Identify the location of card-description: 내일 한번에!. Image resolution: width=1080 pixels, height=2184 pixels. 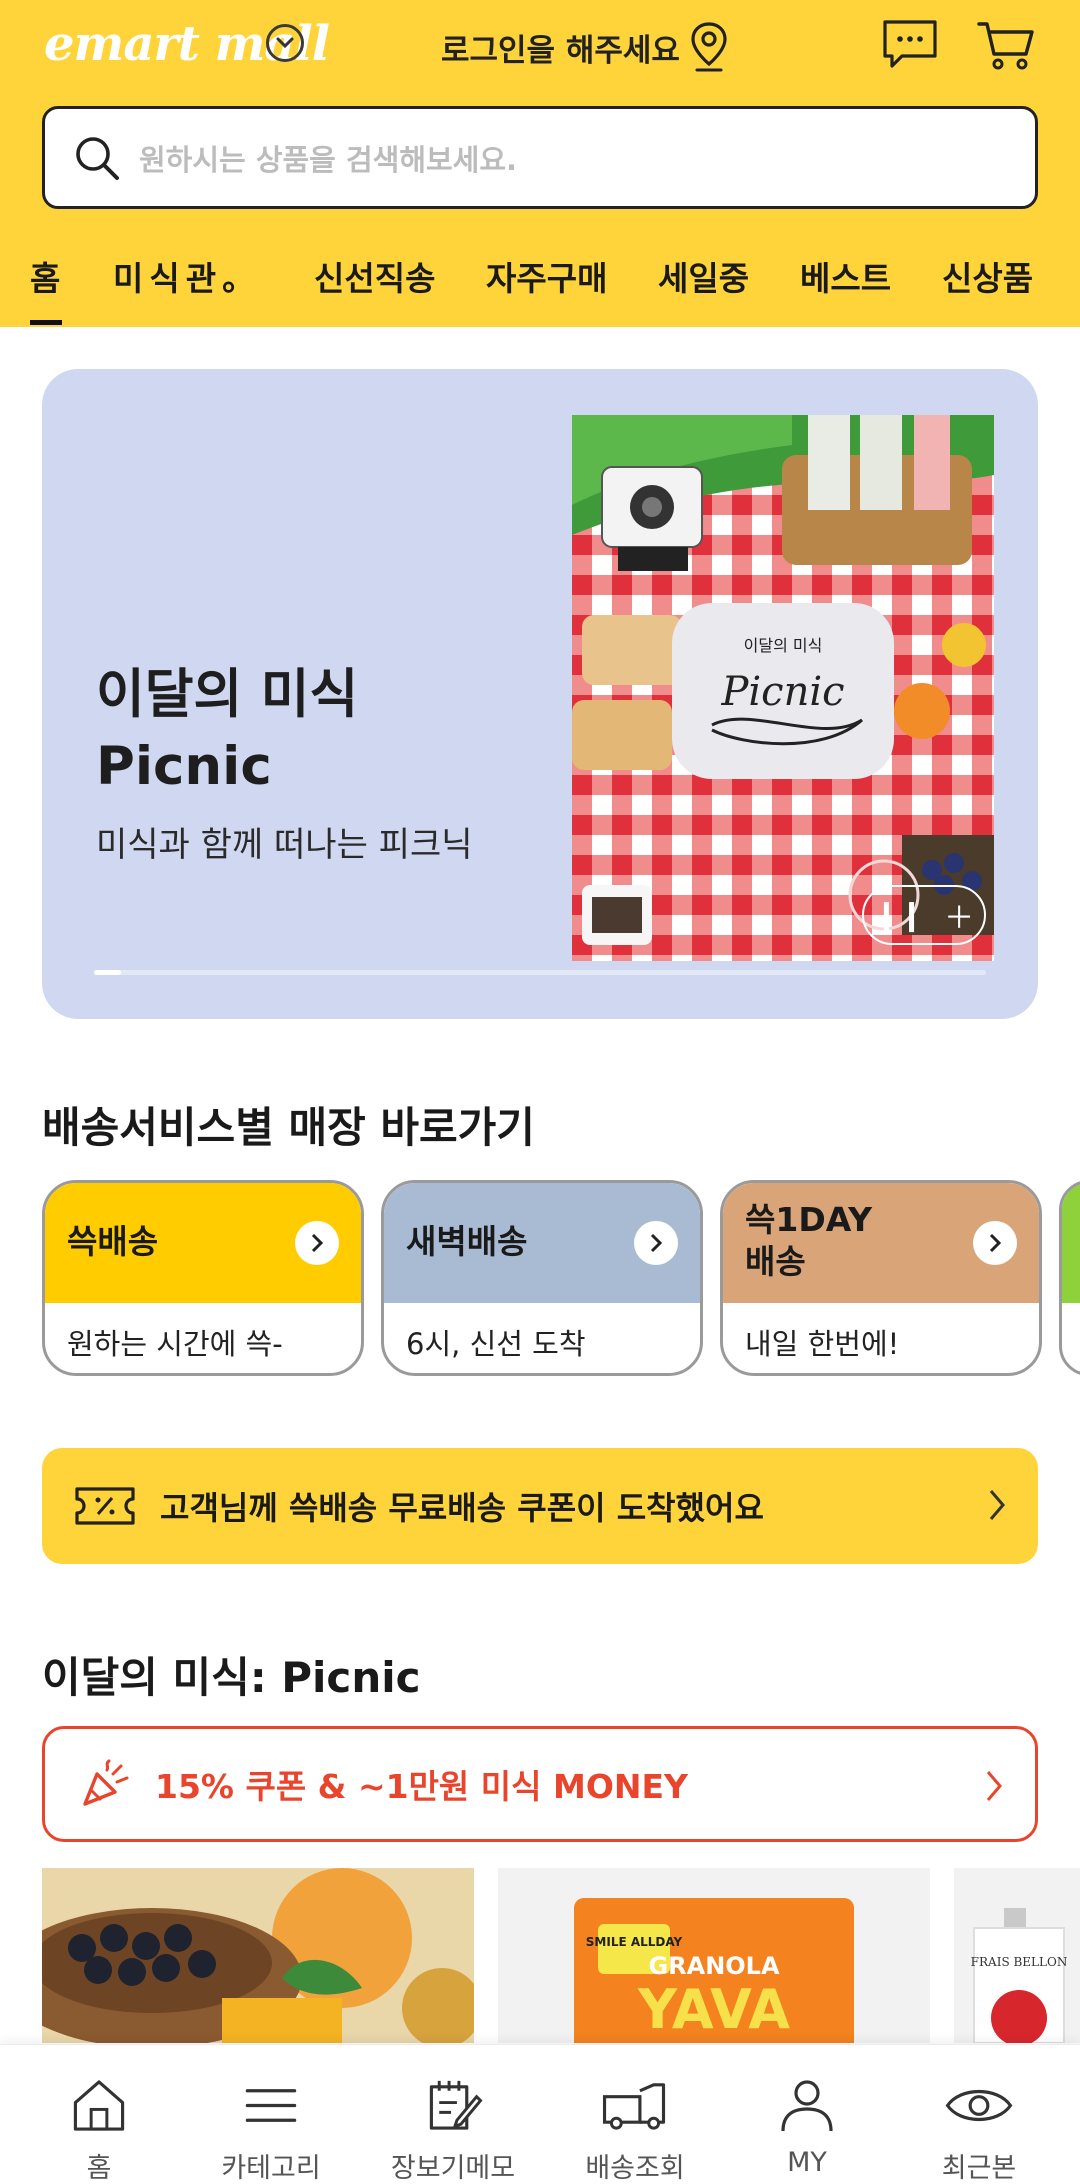
(822, 1344).